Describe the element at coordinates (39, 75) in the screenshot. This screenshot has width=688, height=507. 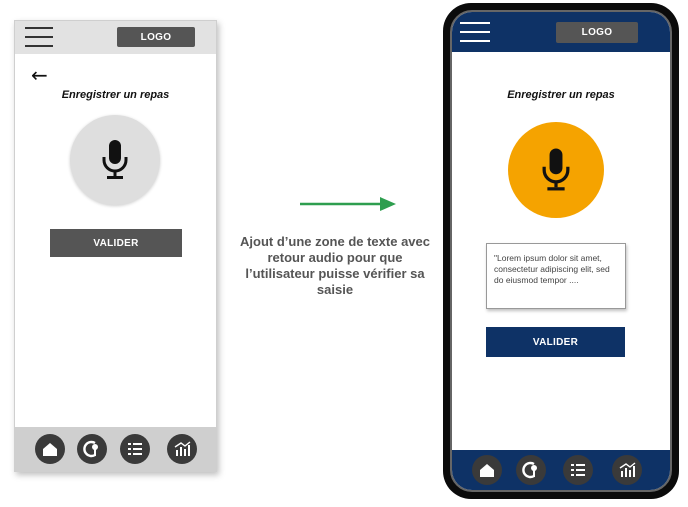
I see `back-arrow-icon: ←` at that location.